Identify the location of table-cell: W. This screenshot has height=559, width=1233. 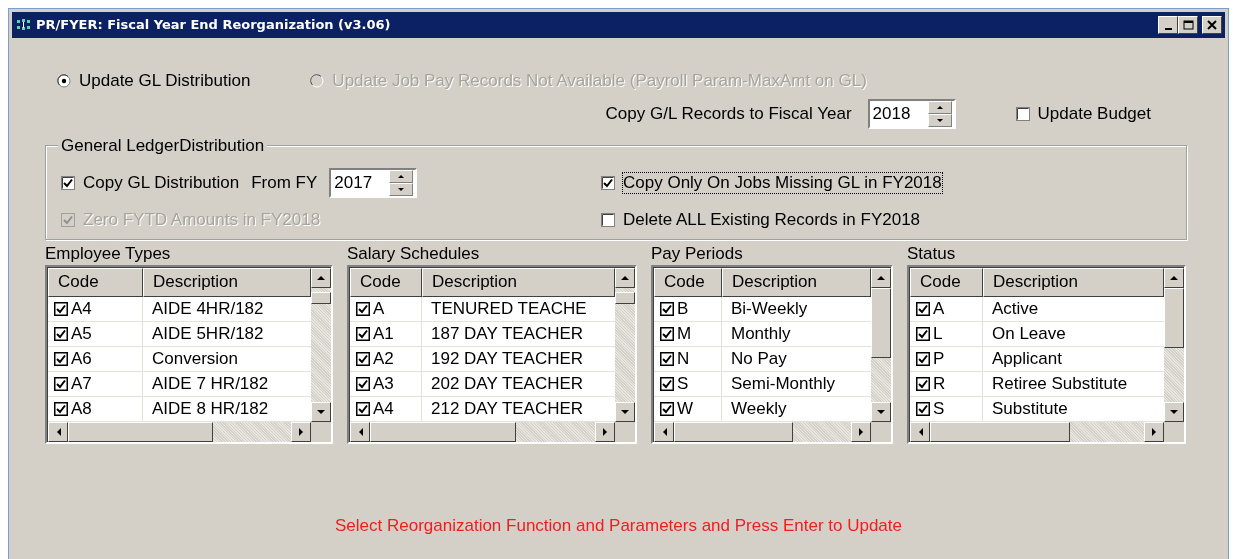
(685, 408).